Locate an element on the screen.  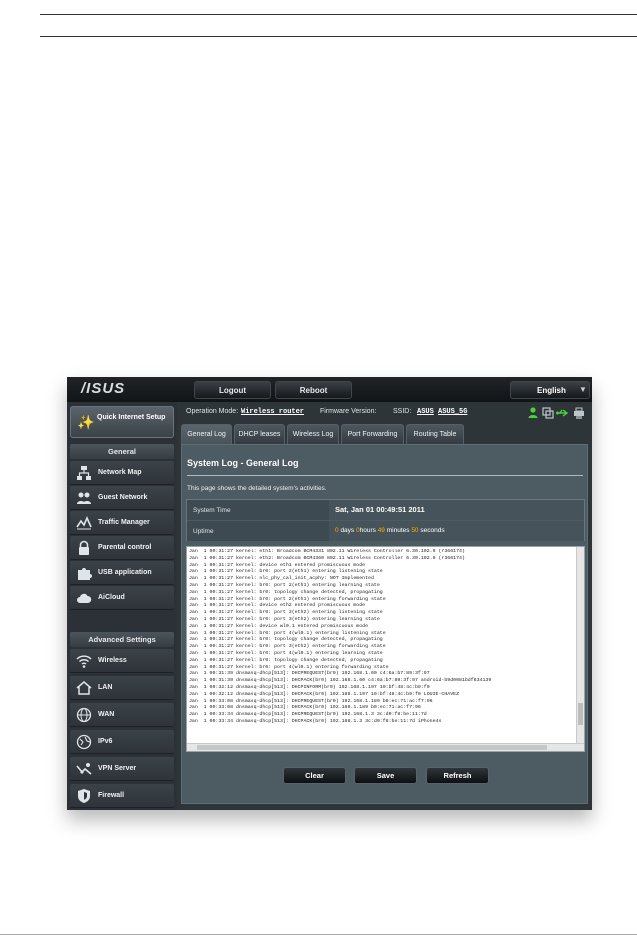
sidebar-item-label: Traffic Manager is located at coordinates (124, 522).